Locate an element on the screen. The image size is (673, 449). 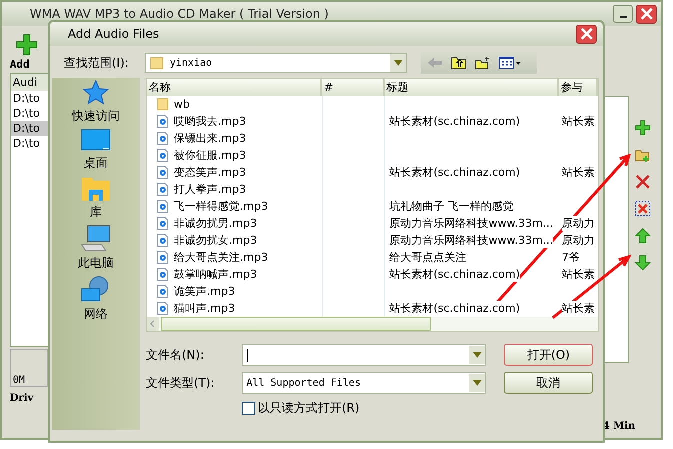
file-name-field is located at coordinates (364, 355).